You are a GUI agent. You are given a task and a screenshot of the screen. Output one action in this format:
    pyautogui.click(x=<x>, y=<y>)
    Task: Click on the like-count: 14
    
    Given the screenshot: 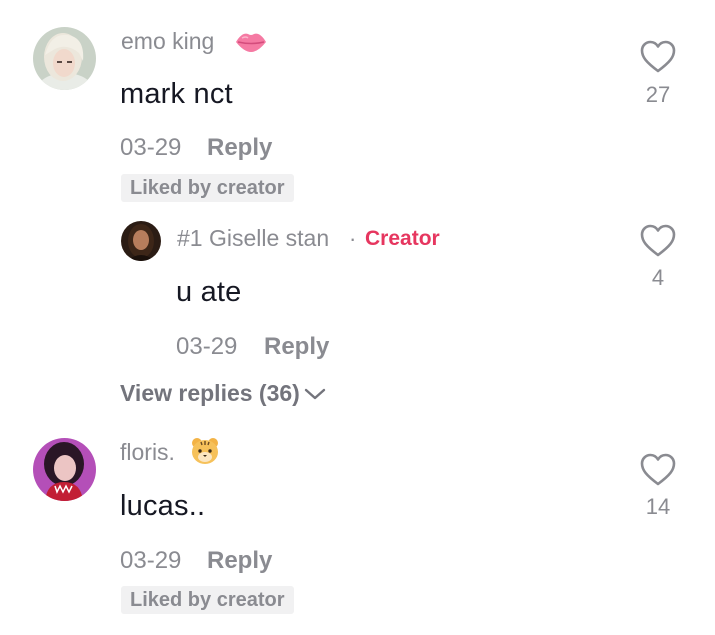 What is the action you would take?
    pyautogui.click(x=658, y=506)
    